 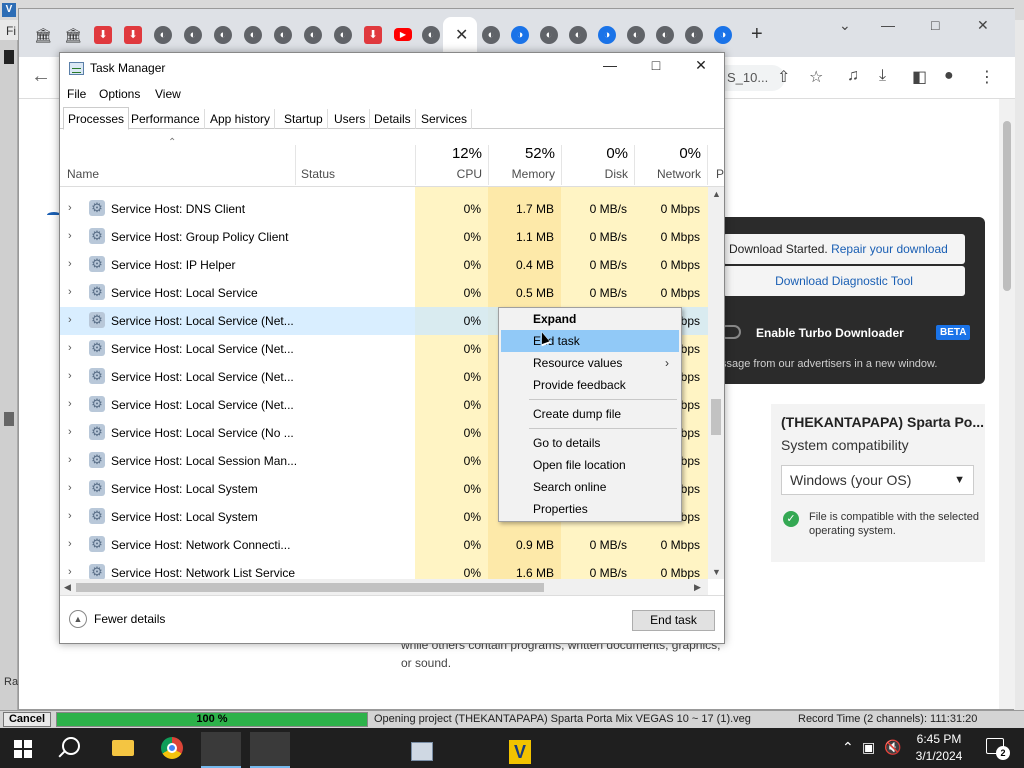 I want to click on tab-startup: Startup, so click(x=304, y=119).